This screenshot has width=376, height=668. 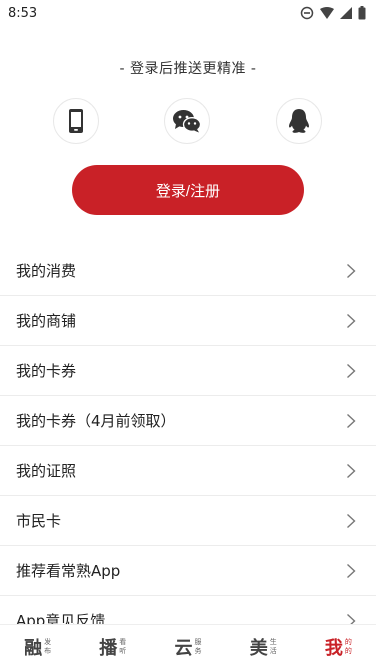 I want to click on tab-sublabel: 生 活, so click(x=273, y=647).